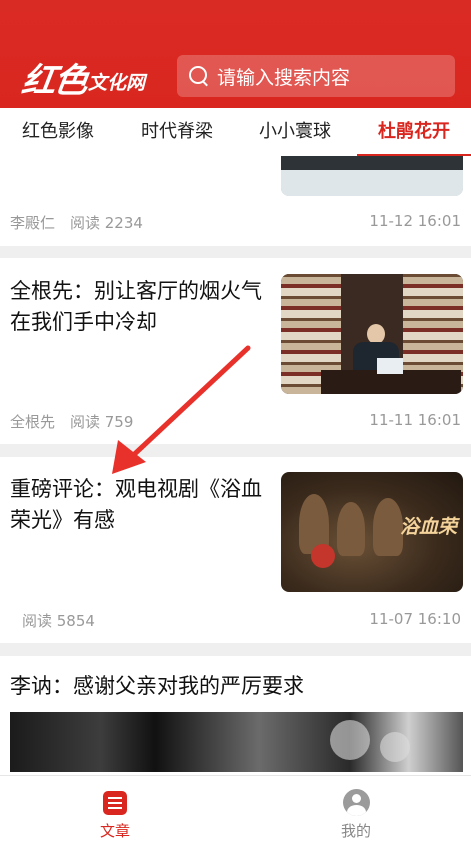 The width and height of the screenshot is (471, 843). Describe the element at coordinates (415, 221) in the screenshot. I see `article-time: 11-12 16:01` at that location.